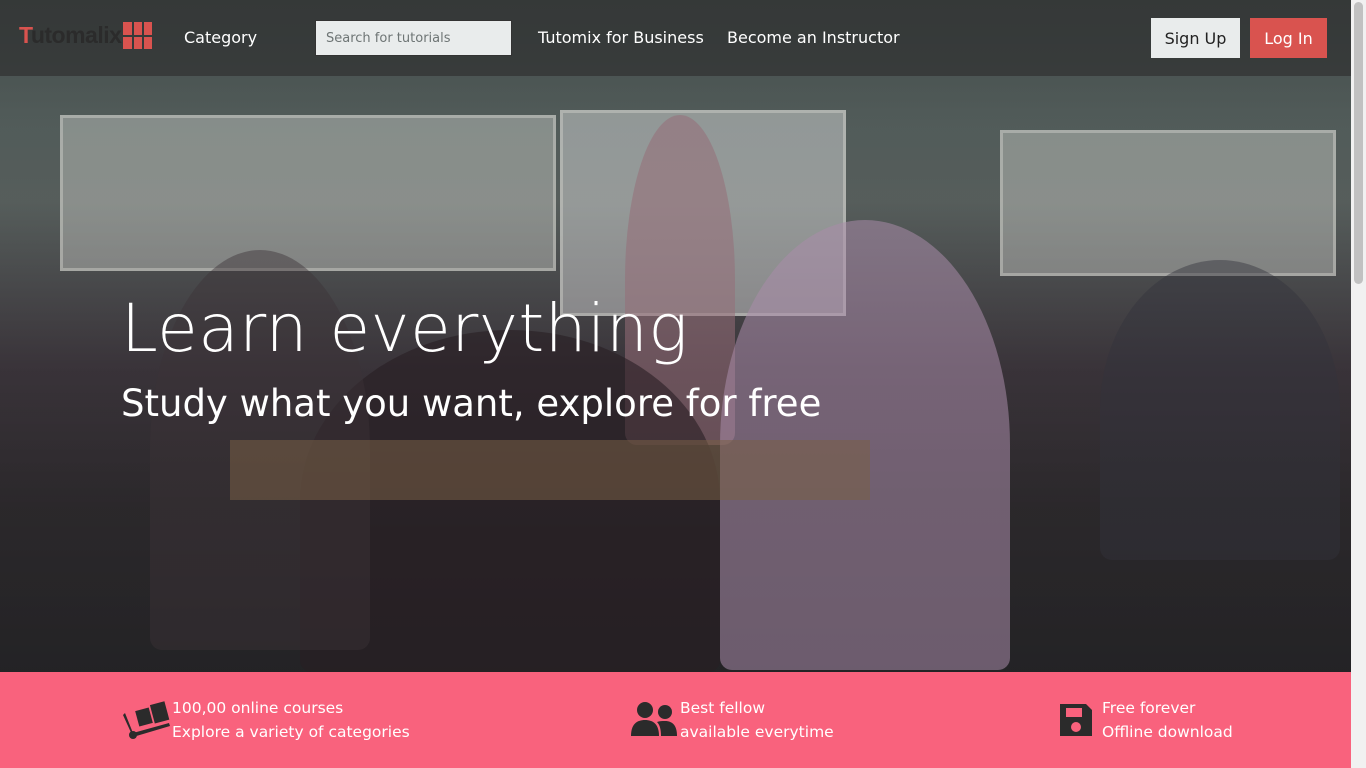 This screenshot has height=768, width=1366. I want to click on logo-text: Tutomalix, so click(70, 35).